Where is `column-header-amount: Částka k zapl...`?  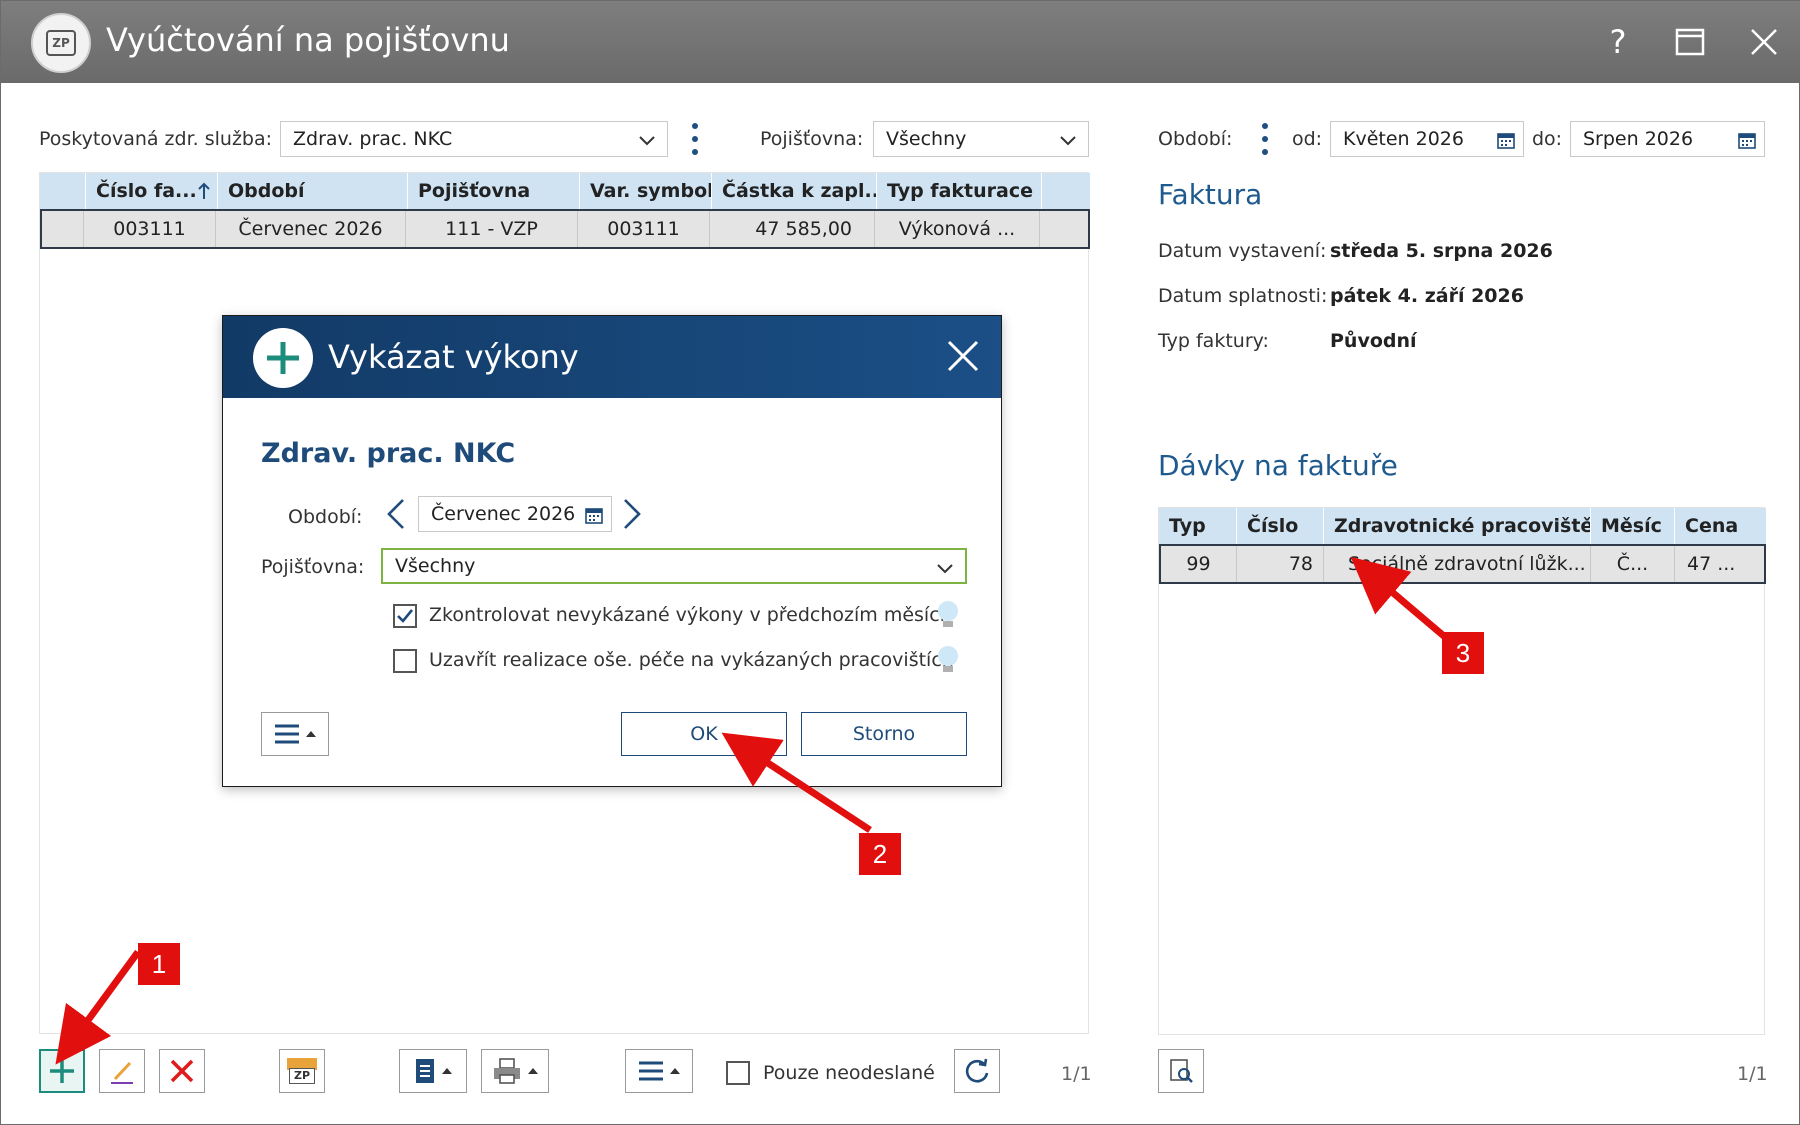 column-header-amount: Částka k zapl... is located at coordinates (794, 191).